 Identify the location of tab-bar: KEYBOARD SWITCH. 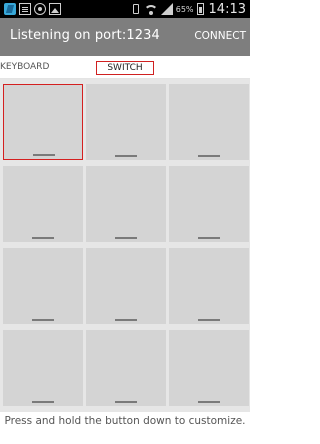
(125, 67).